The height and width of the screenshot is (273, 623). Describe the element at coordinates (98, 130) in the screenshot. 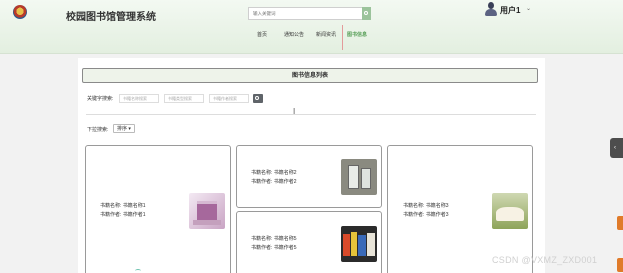

I see `dropdown-search-label: 下拉搜索:` at that location.